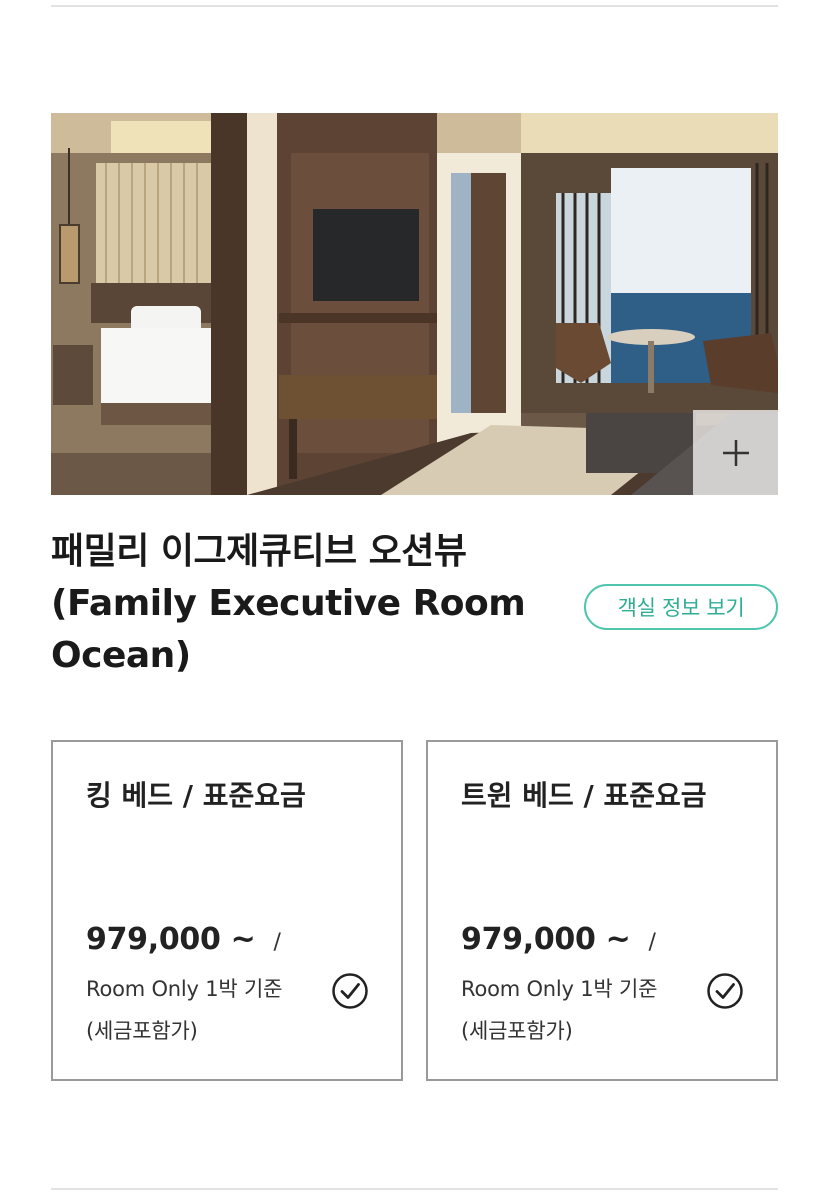 The width and height of the screenshot is (829, 1200). I want to click on room-info-button: 객실 정보 보기, so click(681, 607).